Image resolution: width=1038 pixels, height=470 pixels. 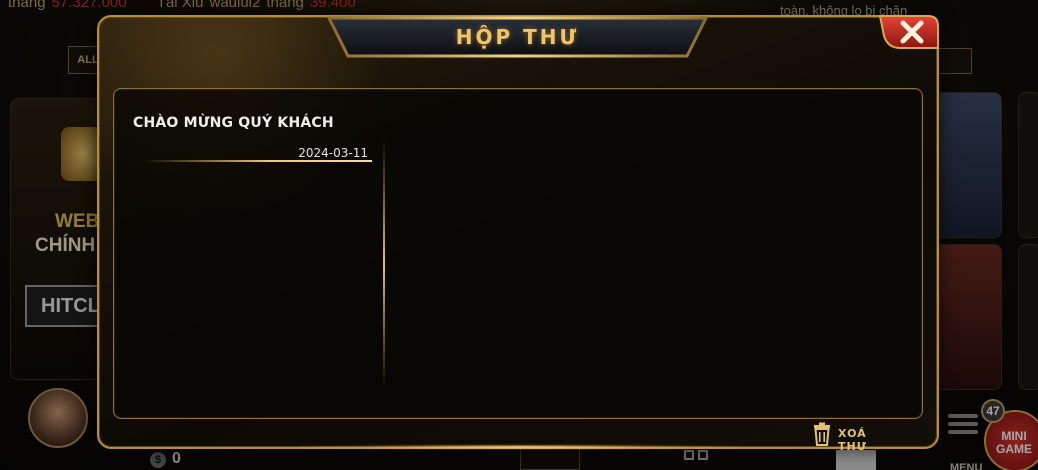 What do you see at coordinates (258, 161) in the screenshot?
I see `mail-underline` at bounding box center [258, 161].